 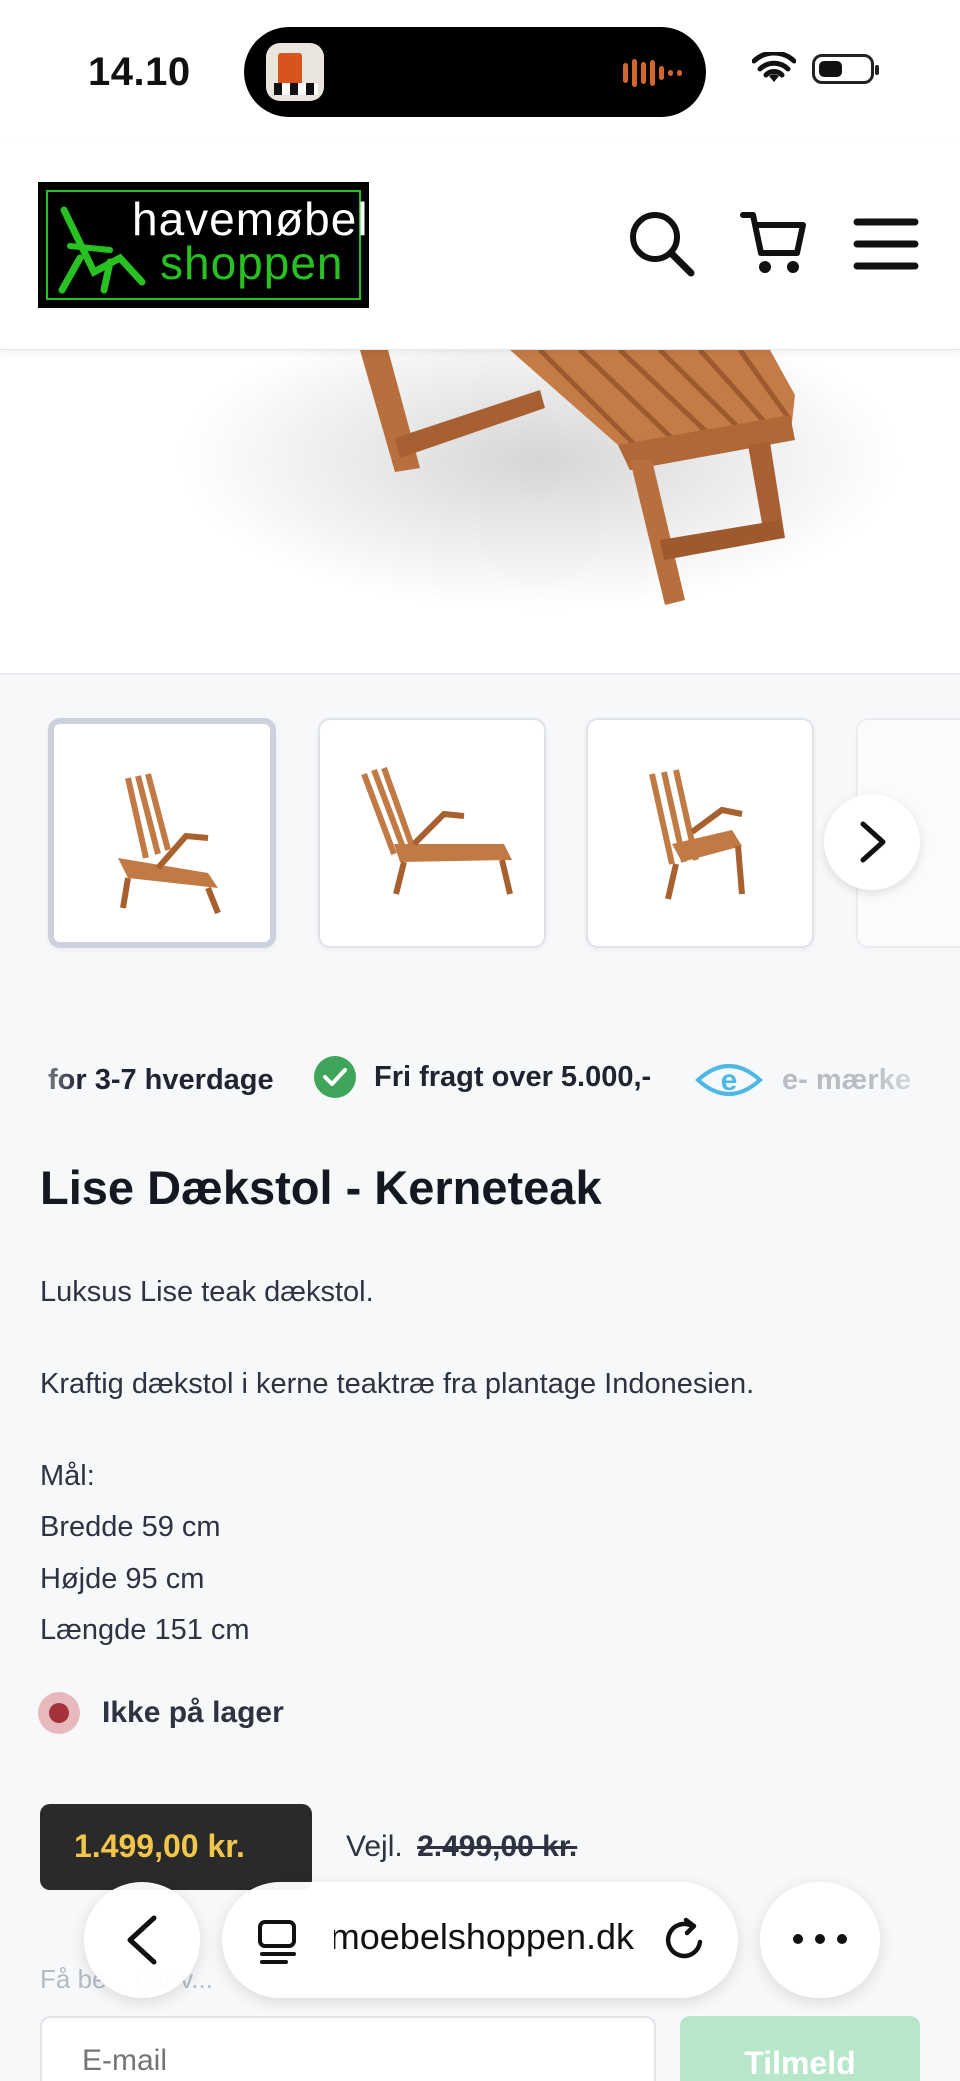 I want to click on dimension-length: Længde 151 cm, so click(x=145, y=1630).